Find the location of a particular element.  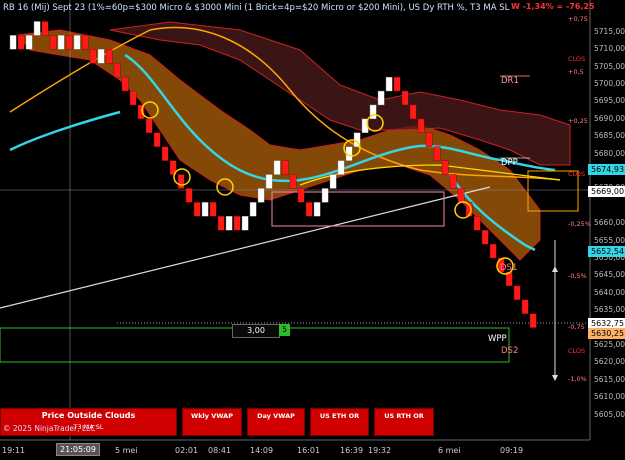

price-axis-label: 5610,00 is located at coordinates (609, 397).